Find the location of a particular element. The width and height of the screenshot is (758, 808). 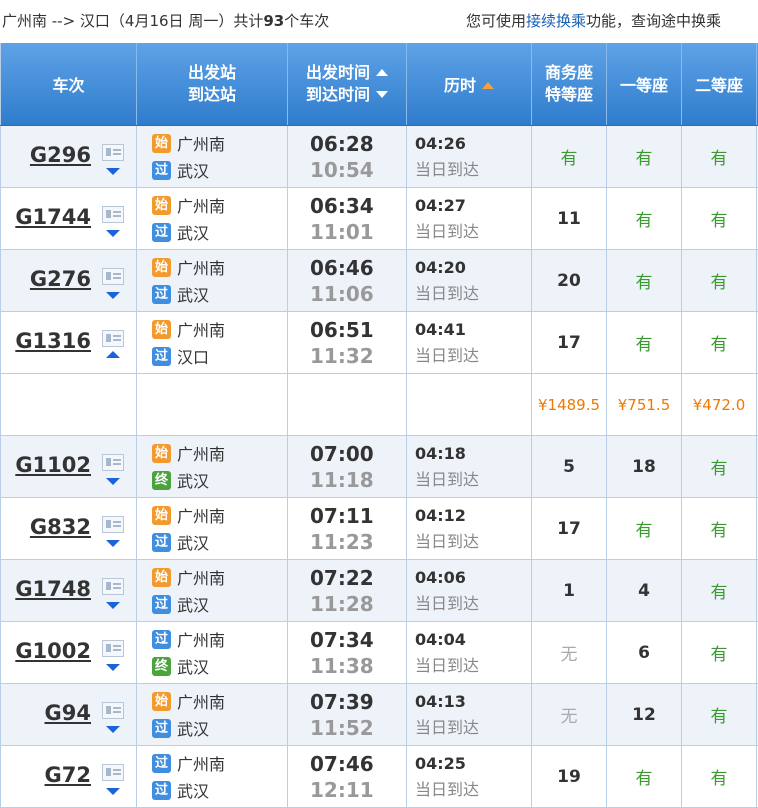

duration: 04:06 is located at coordinates (473, 578).